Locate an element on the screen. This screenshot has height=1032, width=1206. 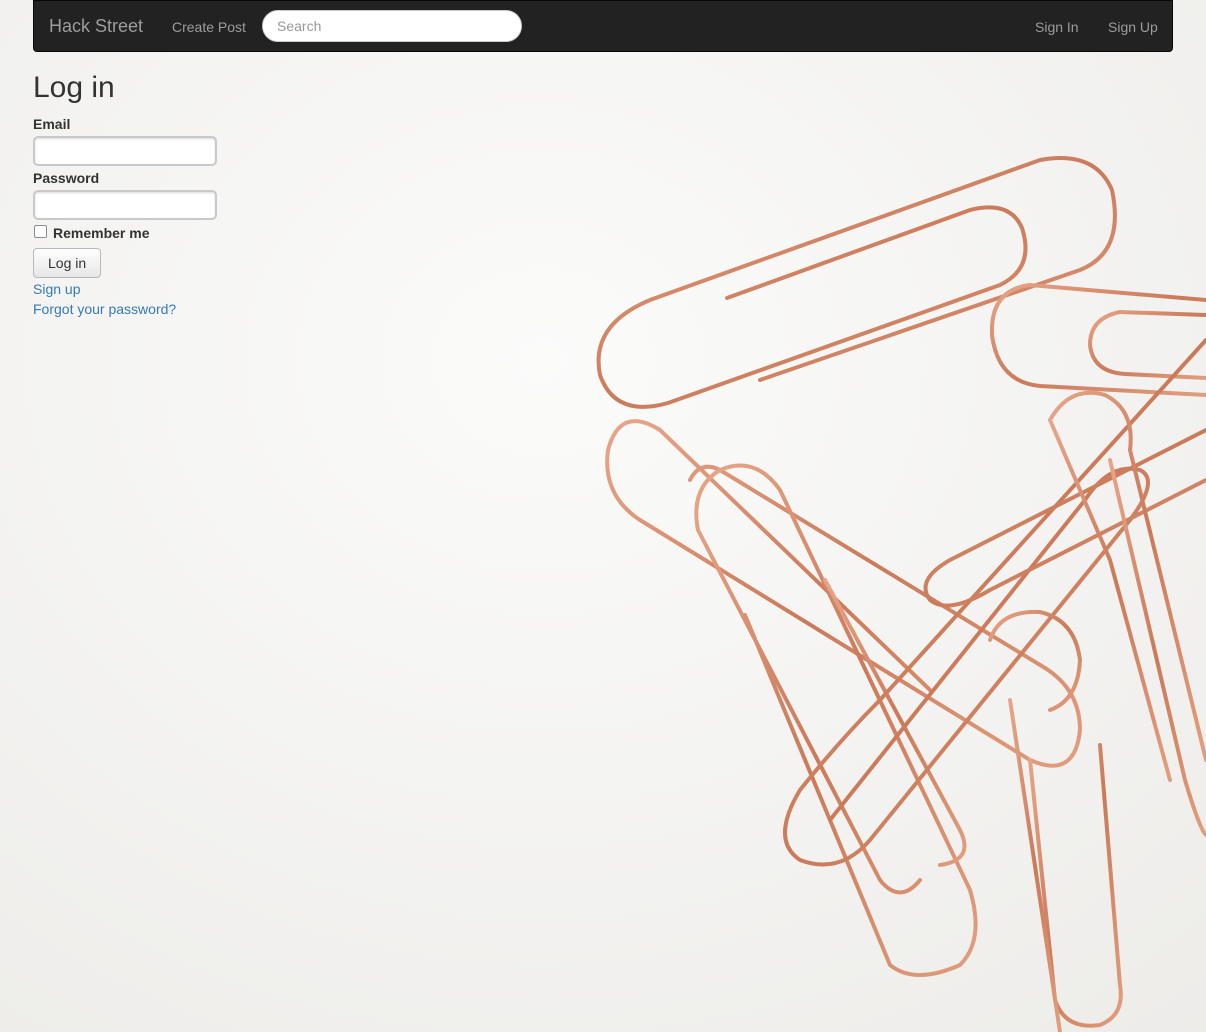
create-post-link: Create Post is located at coordinates (209, 27).